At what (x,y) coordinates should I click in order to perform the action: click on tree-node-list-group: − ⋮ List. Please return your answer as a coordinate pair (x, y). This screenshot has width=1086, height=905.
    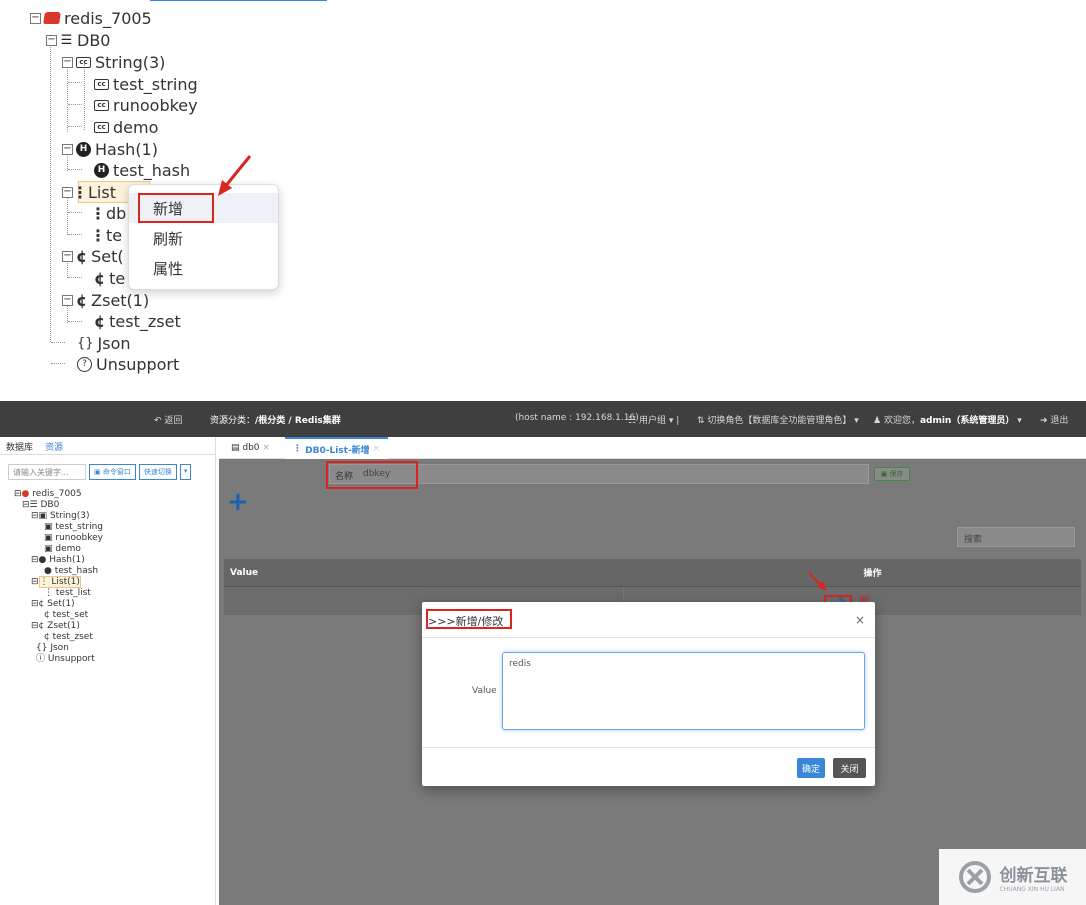
    Looking at the image, I should click on (106, 192).